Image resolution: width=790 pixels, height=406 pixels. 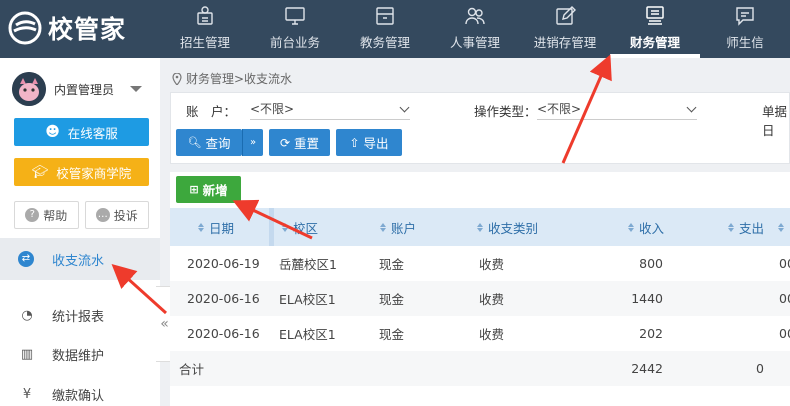 I want to click on op-type-select: <不限>, so click(x=617, y=109).